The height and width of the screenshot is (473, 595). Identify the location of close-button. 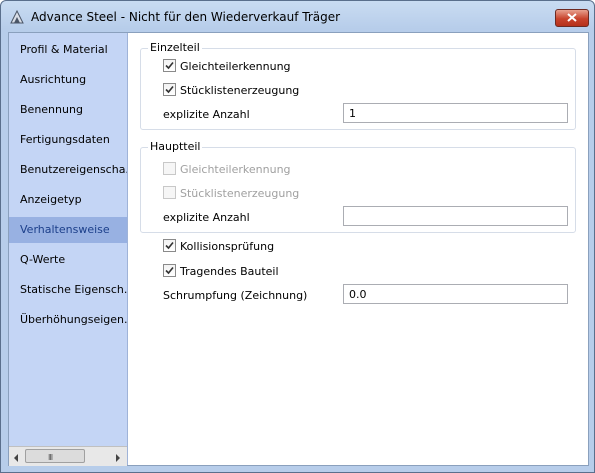
(572, 18).